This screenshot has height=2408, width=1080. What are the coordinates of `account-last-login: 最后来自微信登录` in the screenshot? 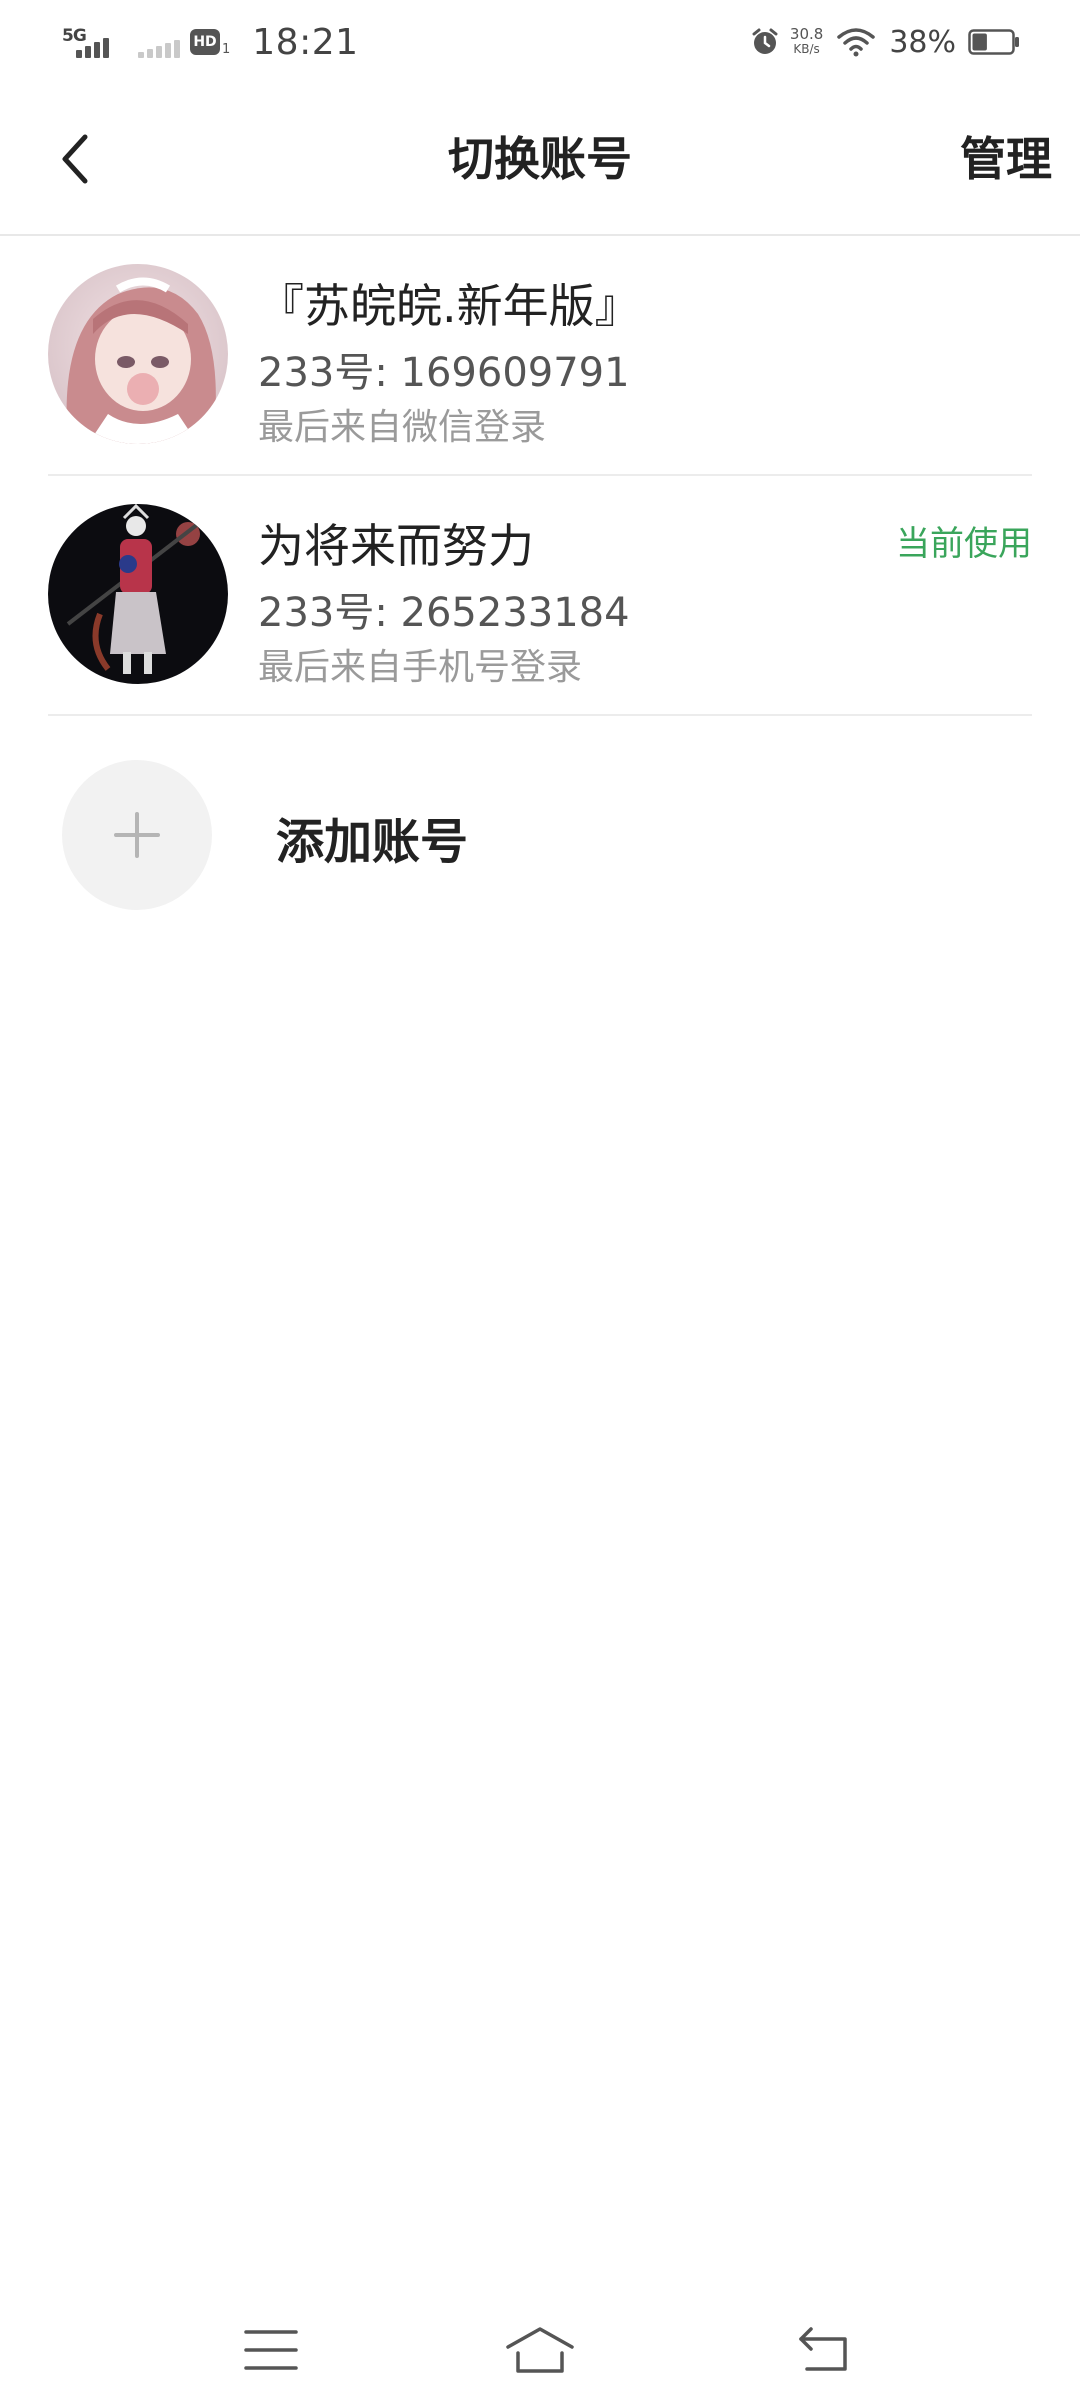 It's located at (402, 427).